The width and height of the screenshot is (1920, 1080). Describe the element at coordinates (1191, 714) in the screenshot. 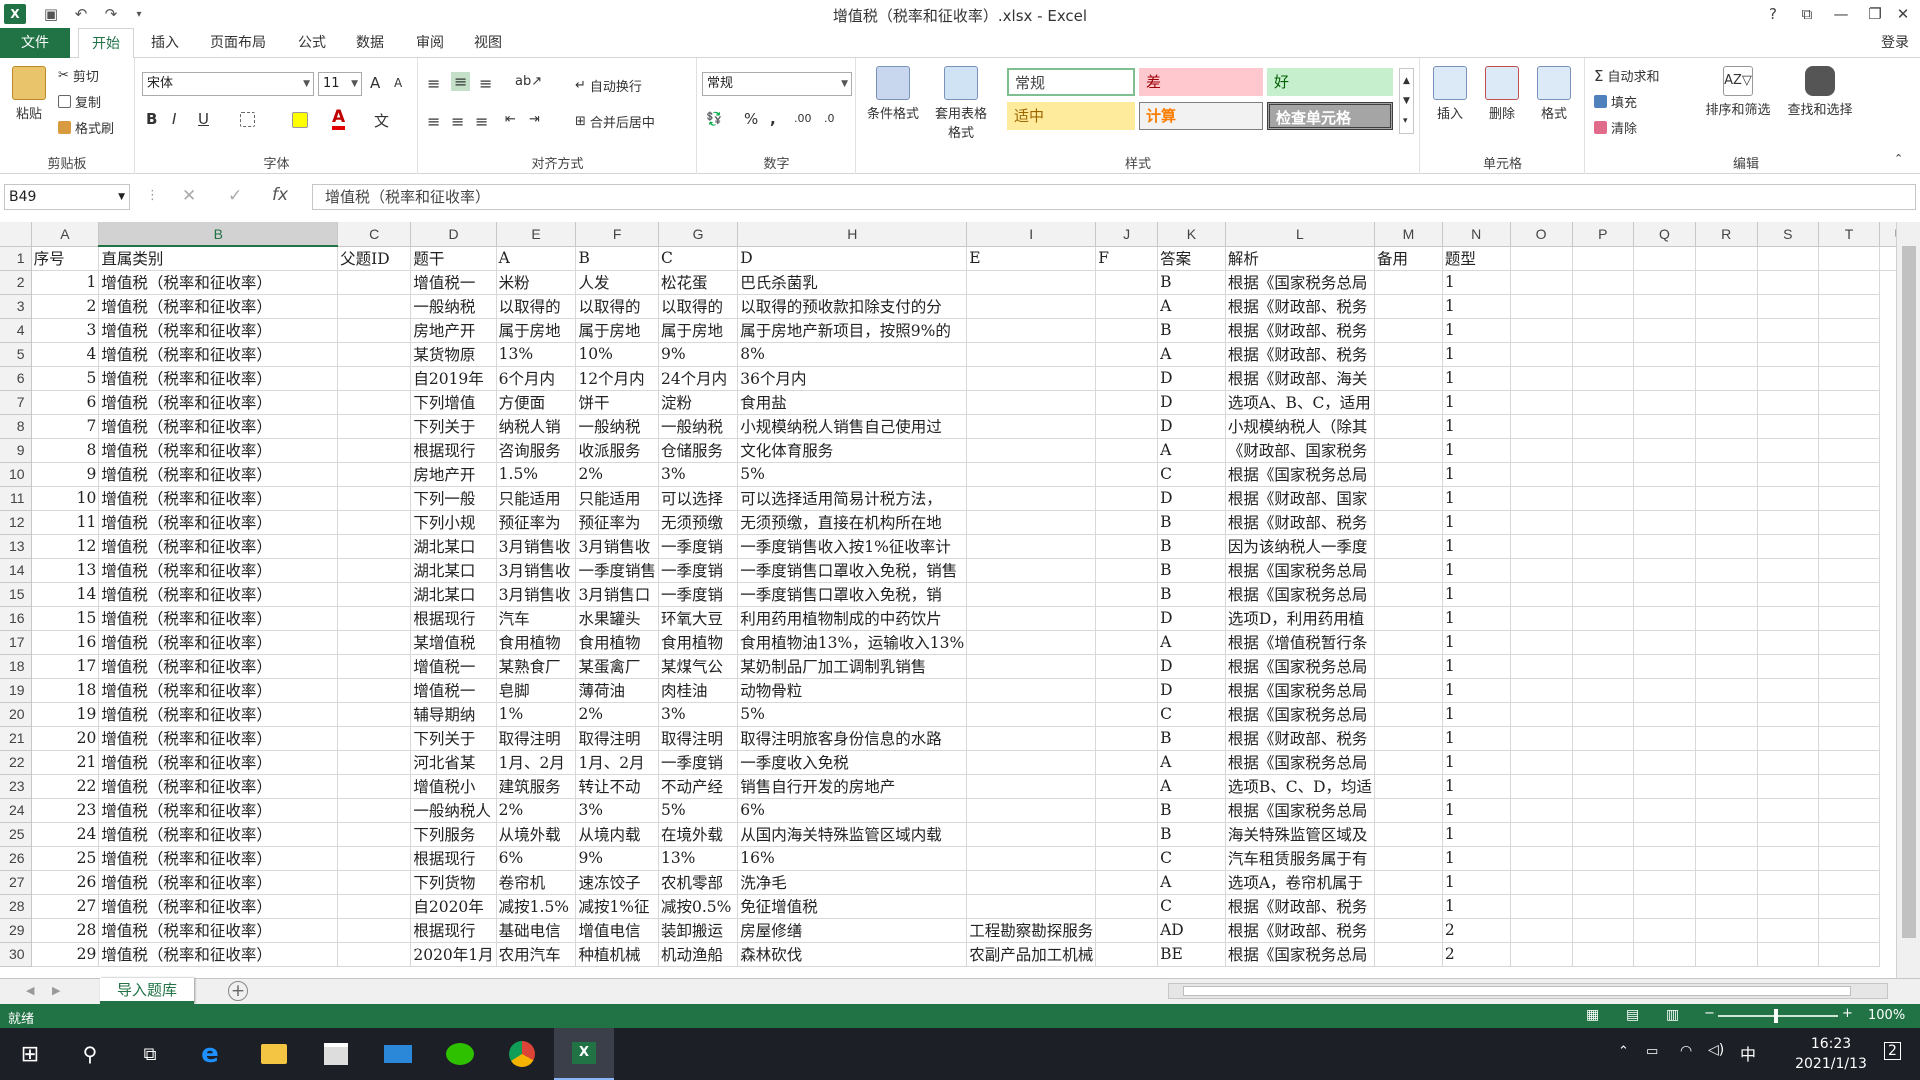

I see `cell-k20: C` at that location.